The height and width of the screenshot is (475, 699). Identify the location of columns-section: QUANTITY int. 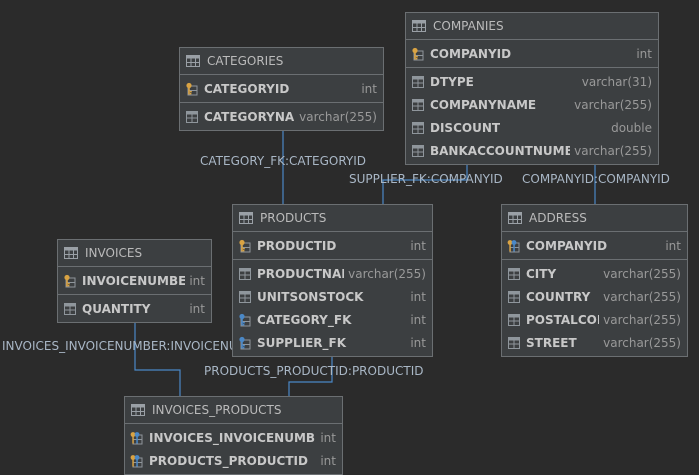
(134, 308).